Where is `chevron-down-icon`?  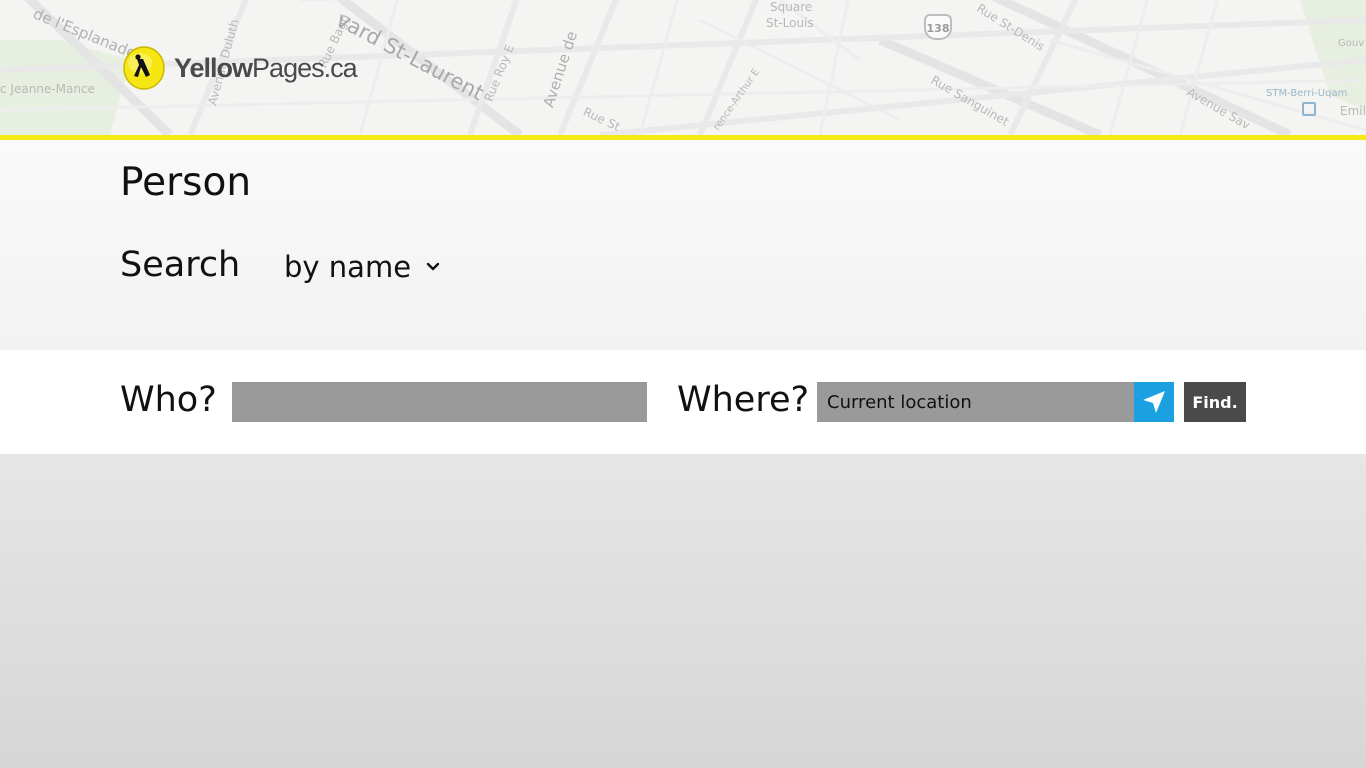
chevron-down-icon is located at coordinates (433, 266).